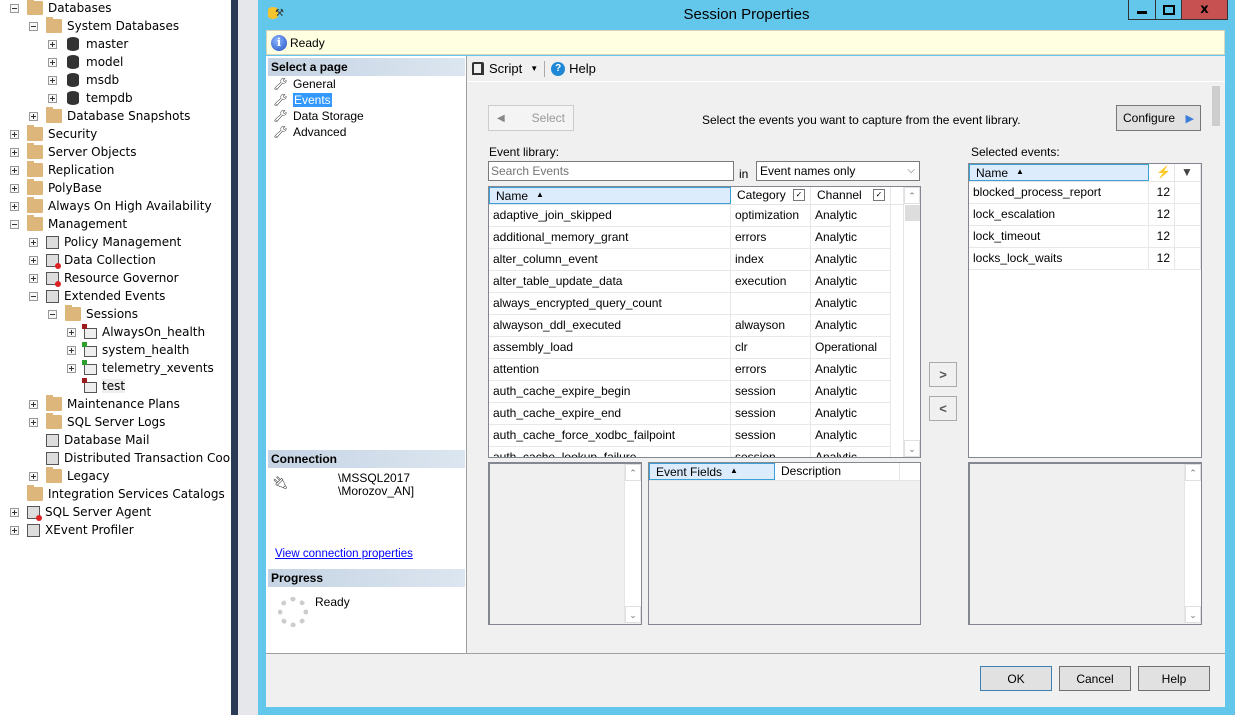 This screenshot has height=715, width=1235. Describe the element at coordinates (90, 98) in the screenshot. I see `tree-node: tempdb` at that location.